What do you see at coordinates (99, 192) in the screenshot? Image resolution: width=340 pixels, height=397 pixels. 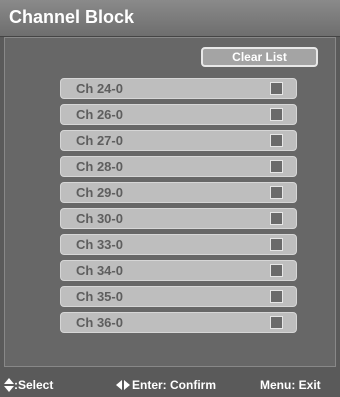 I see `channel-label: Ch 29-0` at bounding box center [99, 192].